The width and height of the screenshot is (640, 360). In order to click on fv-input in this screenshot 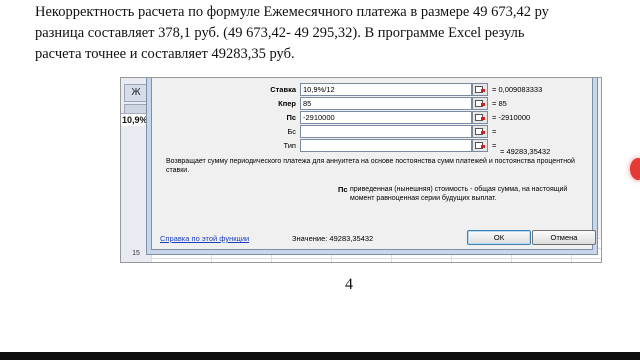, I will do `click(386, 131)`.